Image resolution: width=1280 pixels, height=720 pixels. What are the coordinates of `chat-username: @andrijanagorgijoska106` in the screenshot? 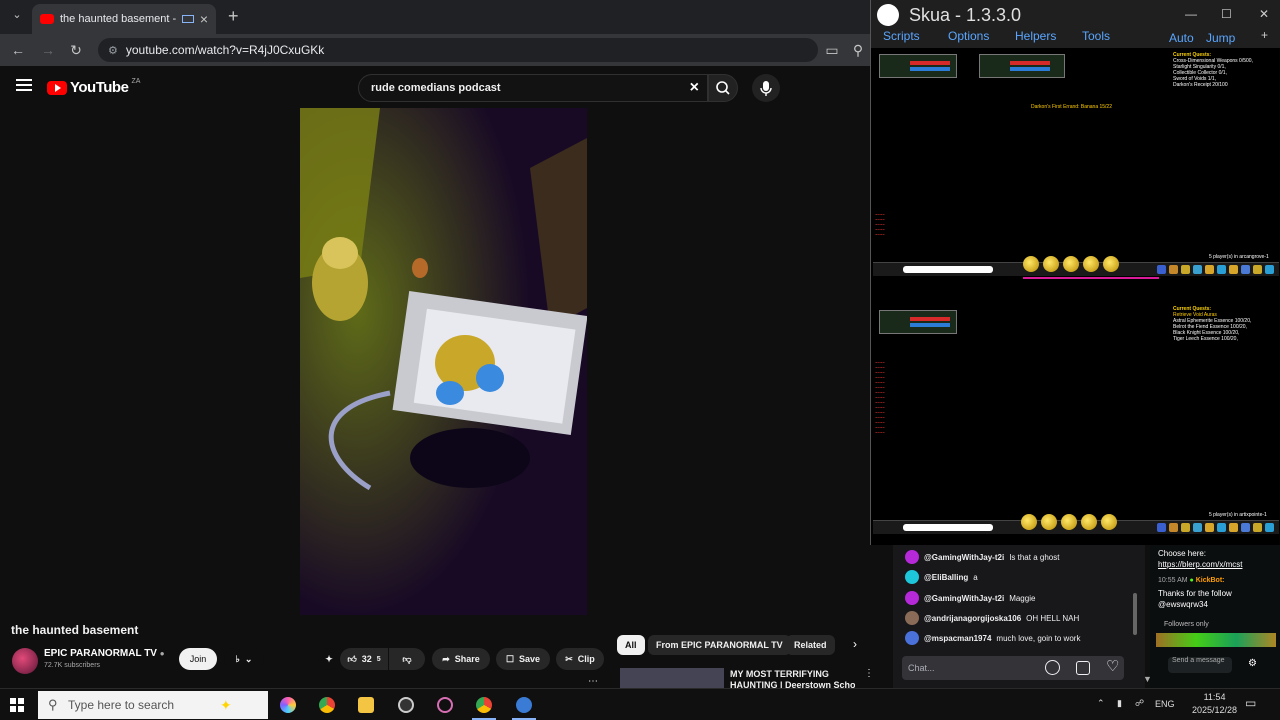 It's located at (972, 618).